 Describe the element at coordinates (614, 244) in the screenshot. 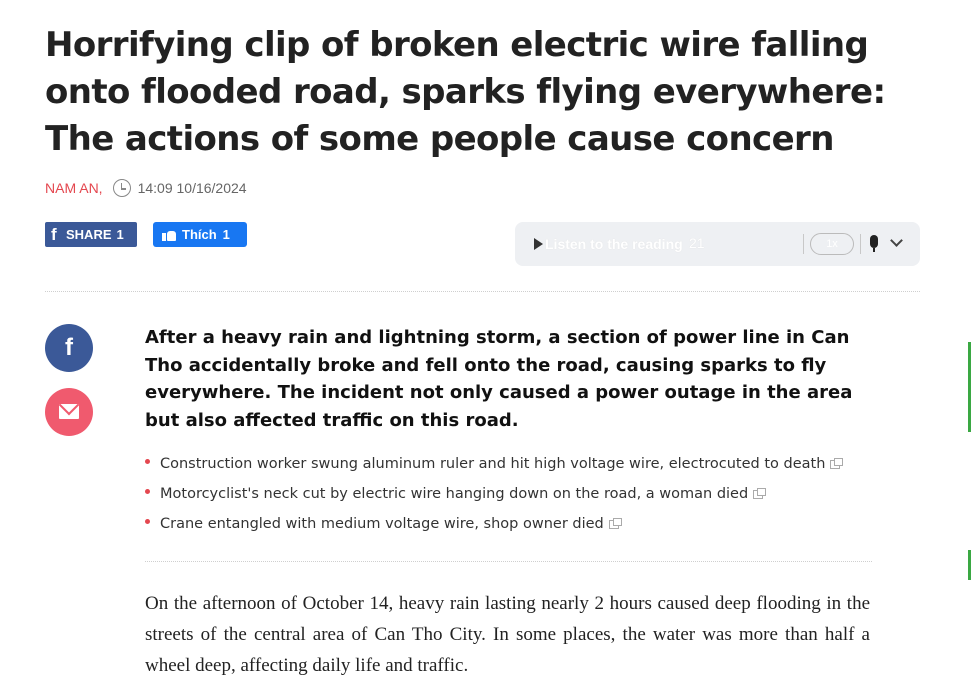

I see `audio-label: Listen to the reading` at that location.